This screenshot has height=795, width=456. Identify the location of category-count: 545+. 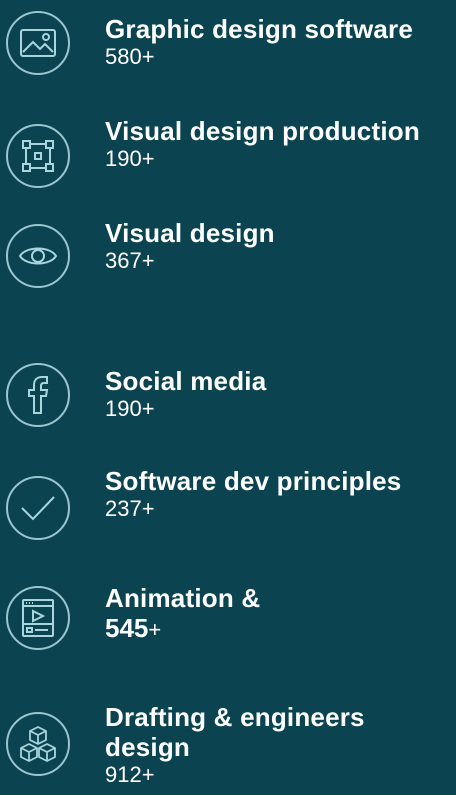
(280, 629).